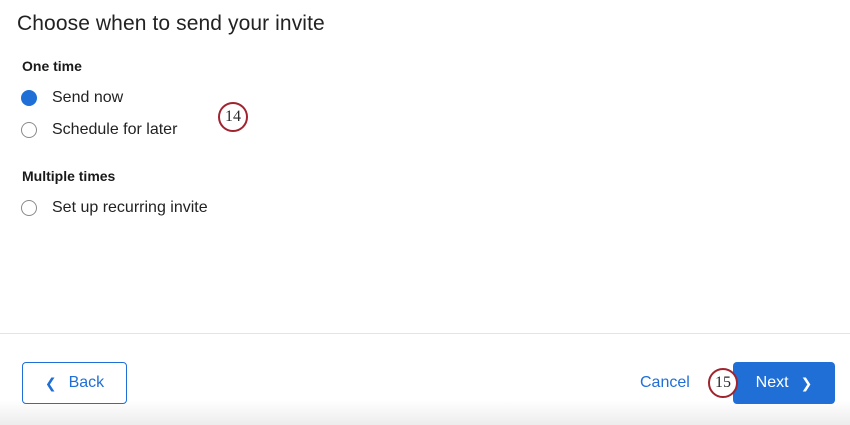 The height and width of the screenshot is (425, 850). I want to click on next-button-label: Next, so click(772, 382).